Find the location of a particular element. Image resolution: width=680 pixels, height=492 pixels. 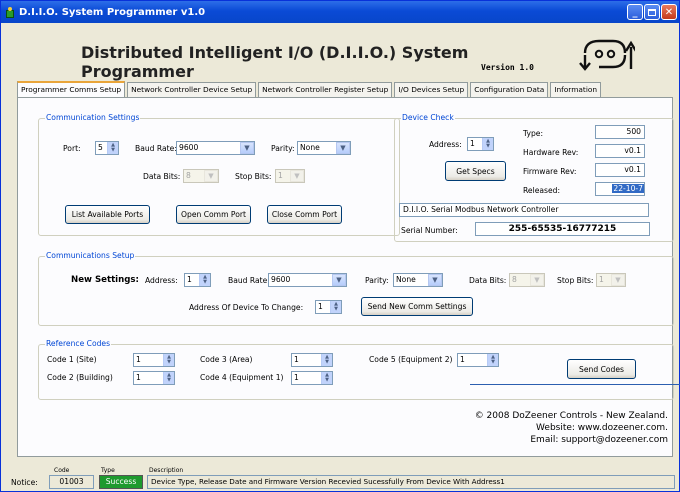

firmware-rev-label: Firmware Rev: is located at coordinates (550, 171).